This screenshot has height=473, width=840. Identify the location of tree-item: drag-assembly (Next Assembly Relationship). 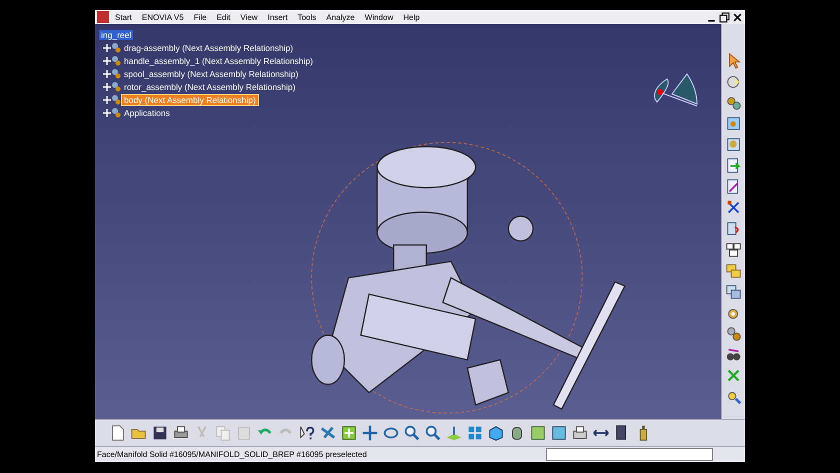
(209, 47).